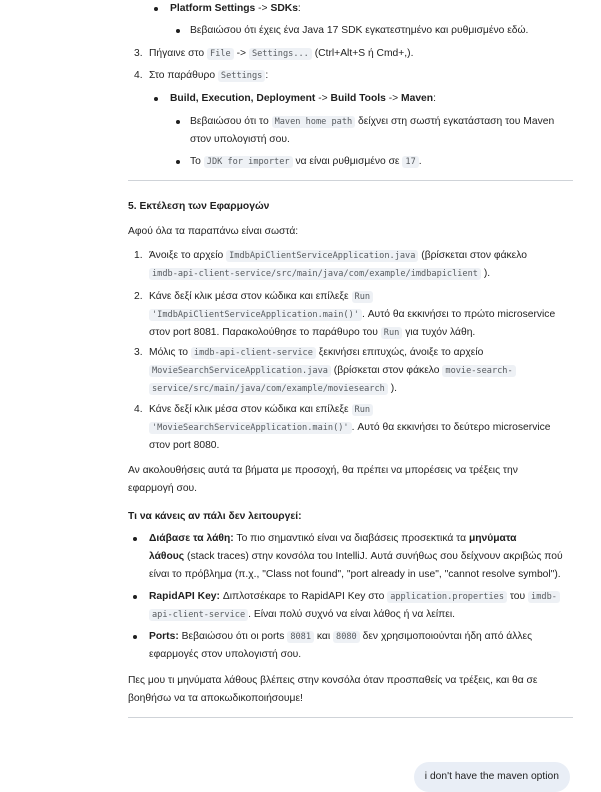 The height and width of the screenshot is (792, 601). What do you see at coordinates (544, 597) in the screenshot?
I see `code-imdb-service-1: imdb-` at bounding box center [544, 597].